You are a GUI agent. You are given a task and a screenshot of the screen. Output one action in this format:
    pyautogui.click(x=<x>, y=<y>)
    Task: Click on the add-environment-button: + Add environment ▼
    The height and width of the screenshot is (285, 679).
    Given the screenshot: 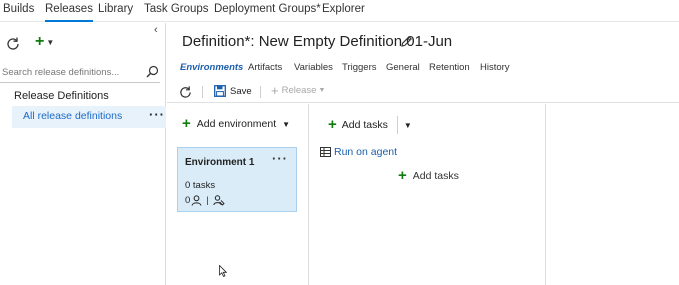 What is the action you would take?
    pyautogui.click(x=236, y=124)
    